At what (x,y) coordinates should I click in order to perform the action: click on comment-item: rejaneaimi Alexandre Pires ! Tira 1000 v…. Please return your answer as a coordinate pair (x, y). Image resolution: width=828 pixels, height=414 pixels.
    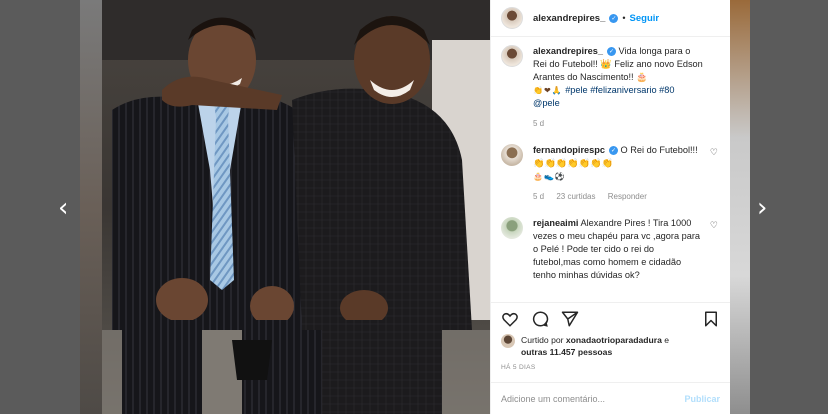
    Looking at the image, I should click on (610, 249).